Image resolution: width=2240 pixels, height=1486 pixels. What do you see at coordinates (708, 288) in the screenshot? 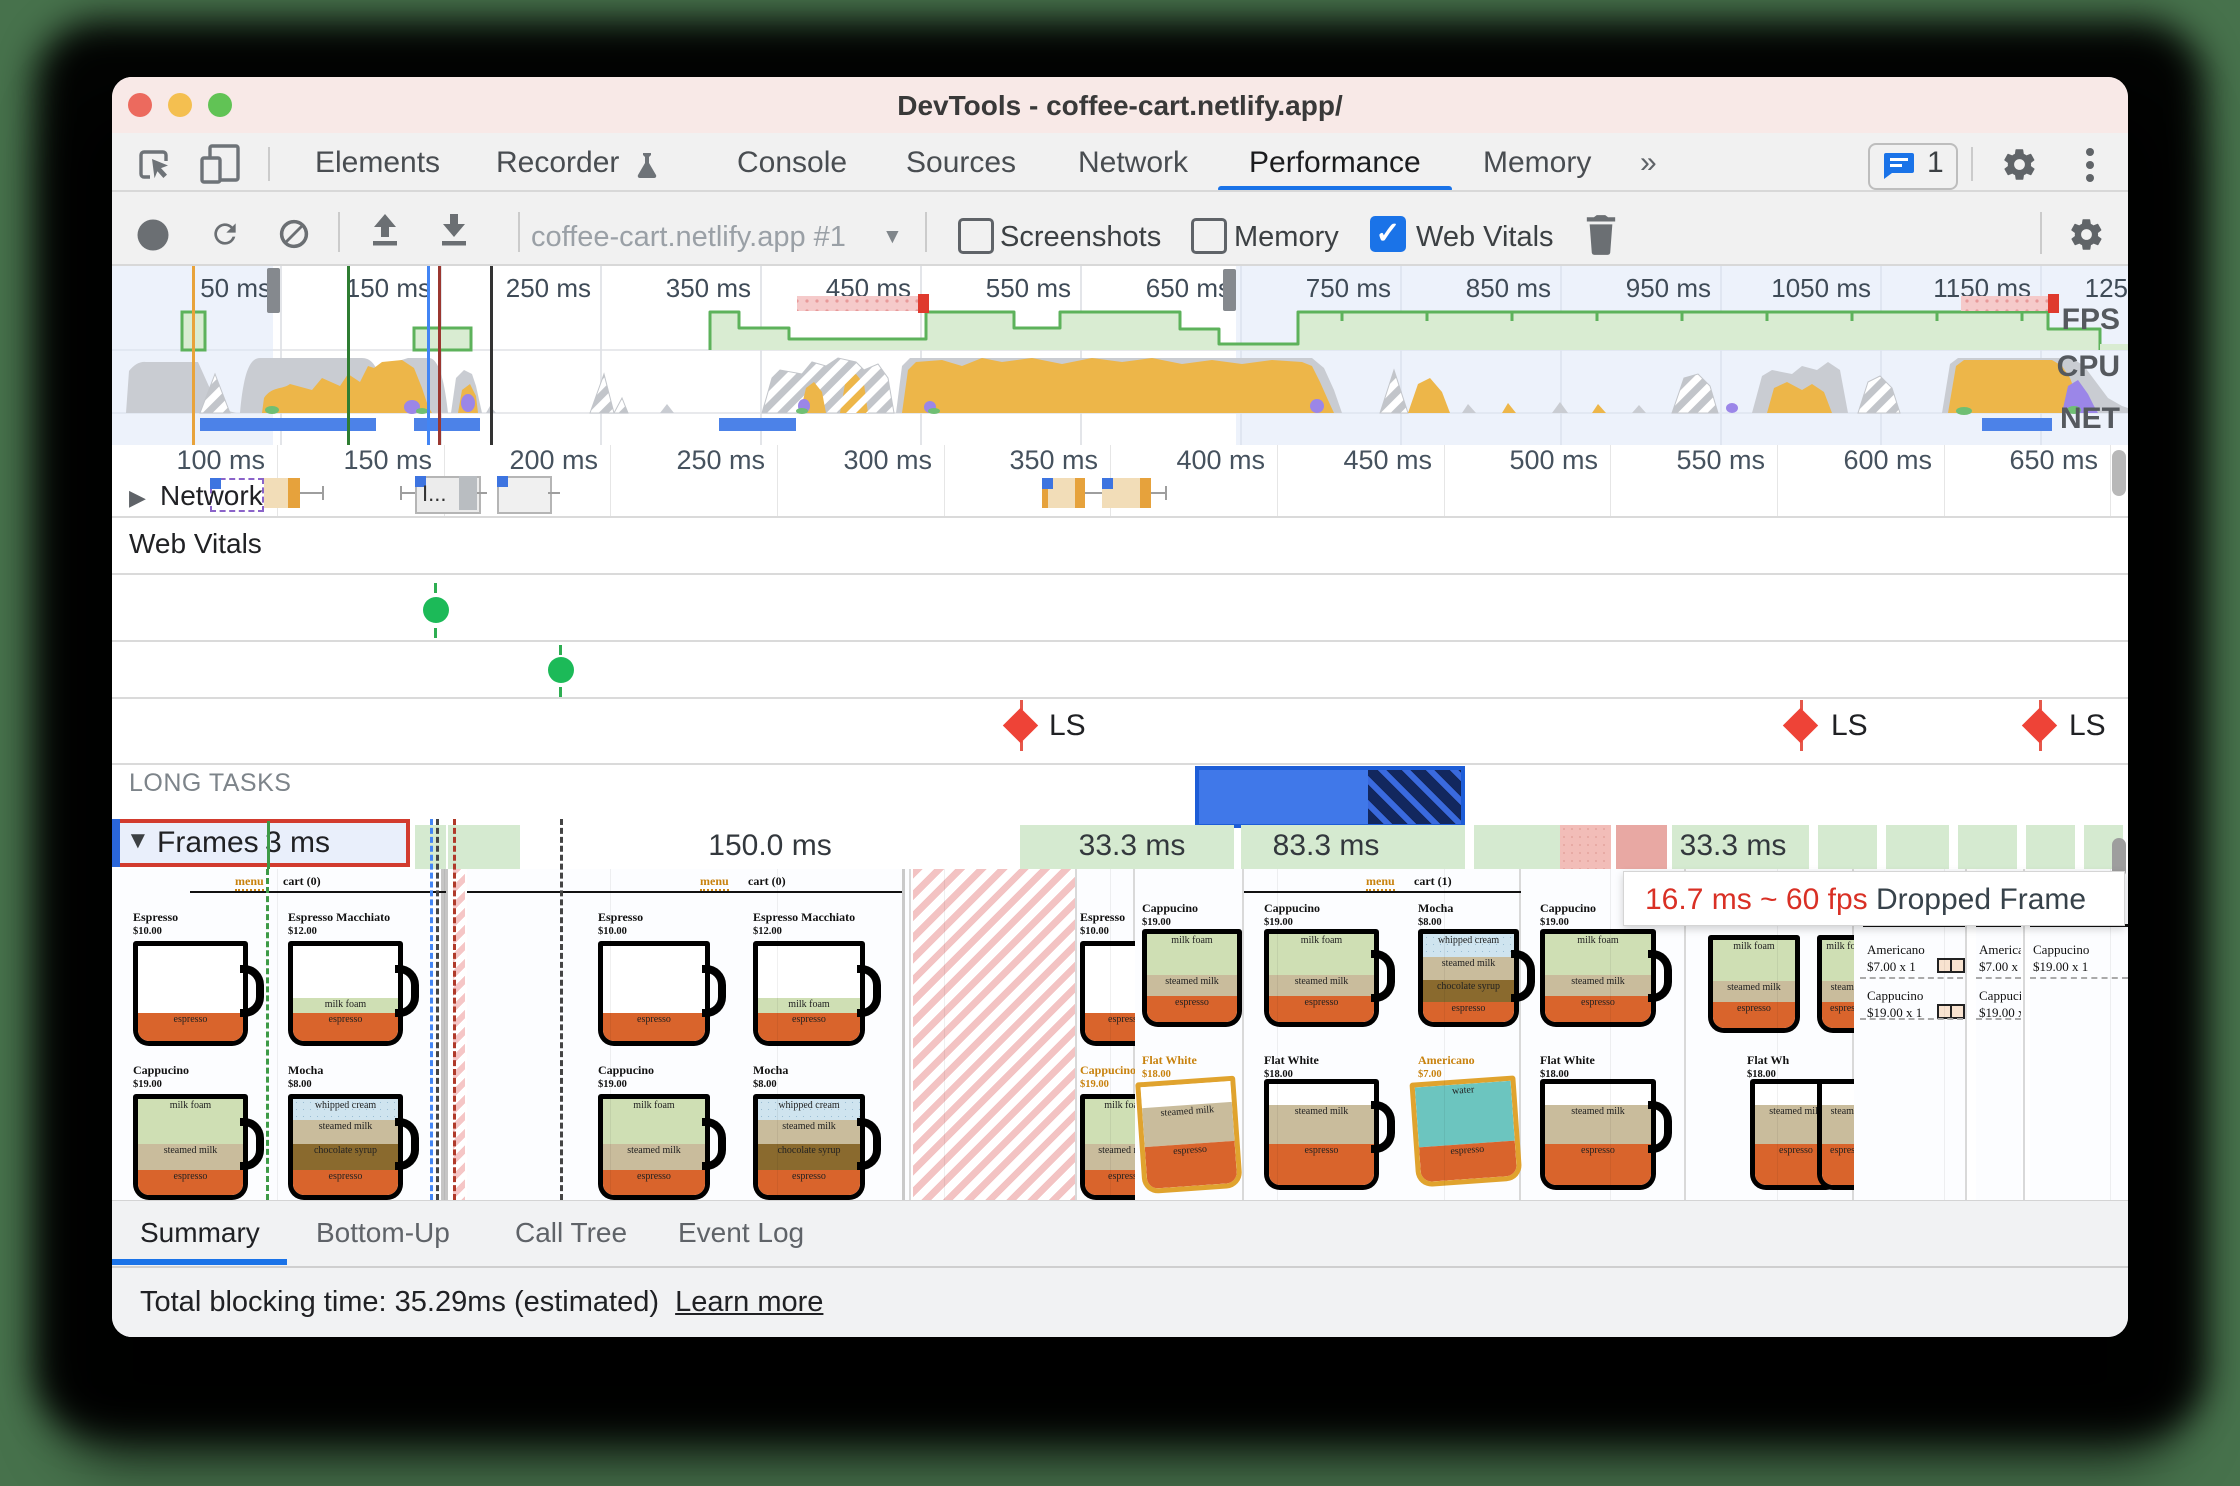
I see `svg-text: 350 ms` at bounding box center [708, 288].